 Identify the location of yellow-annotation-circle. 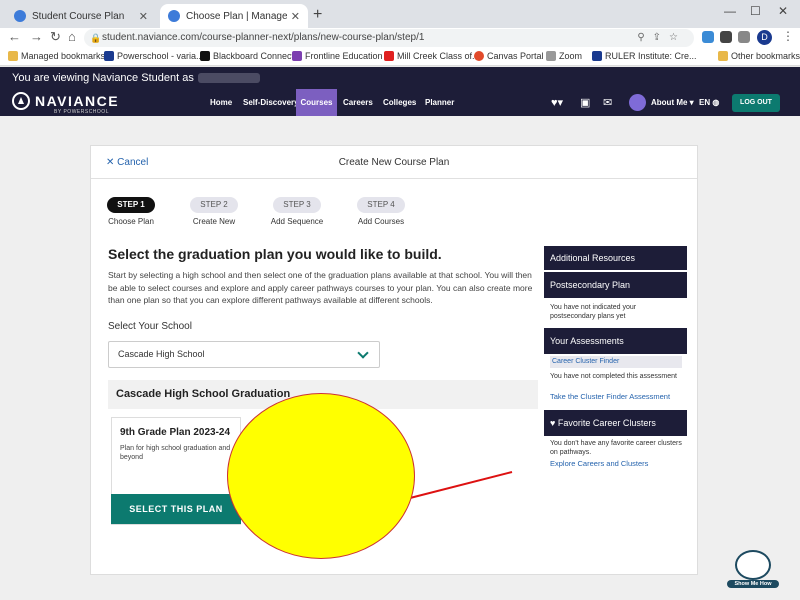
(321, 476).